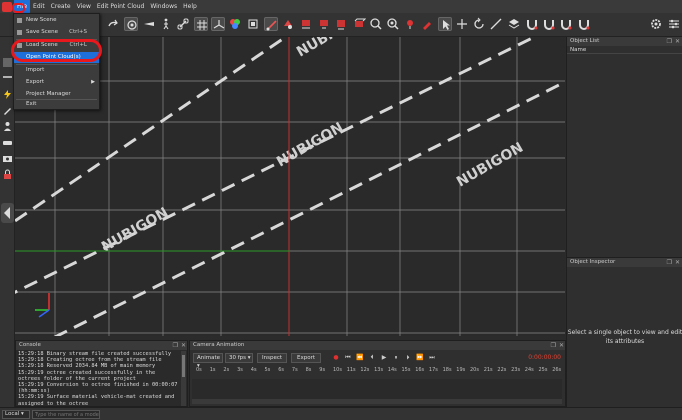 The image size is (682, 420). What do you see at coordinates (7, 77) in the screenshot?
I see `ruler-icon` at bounding box center [7, 77].